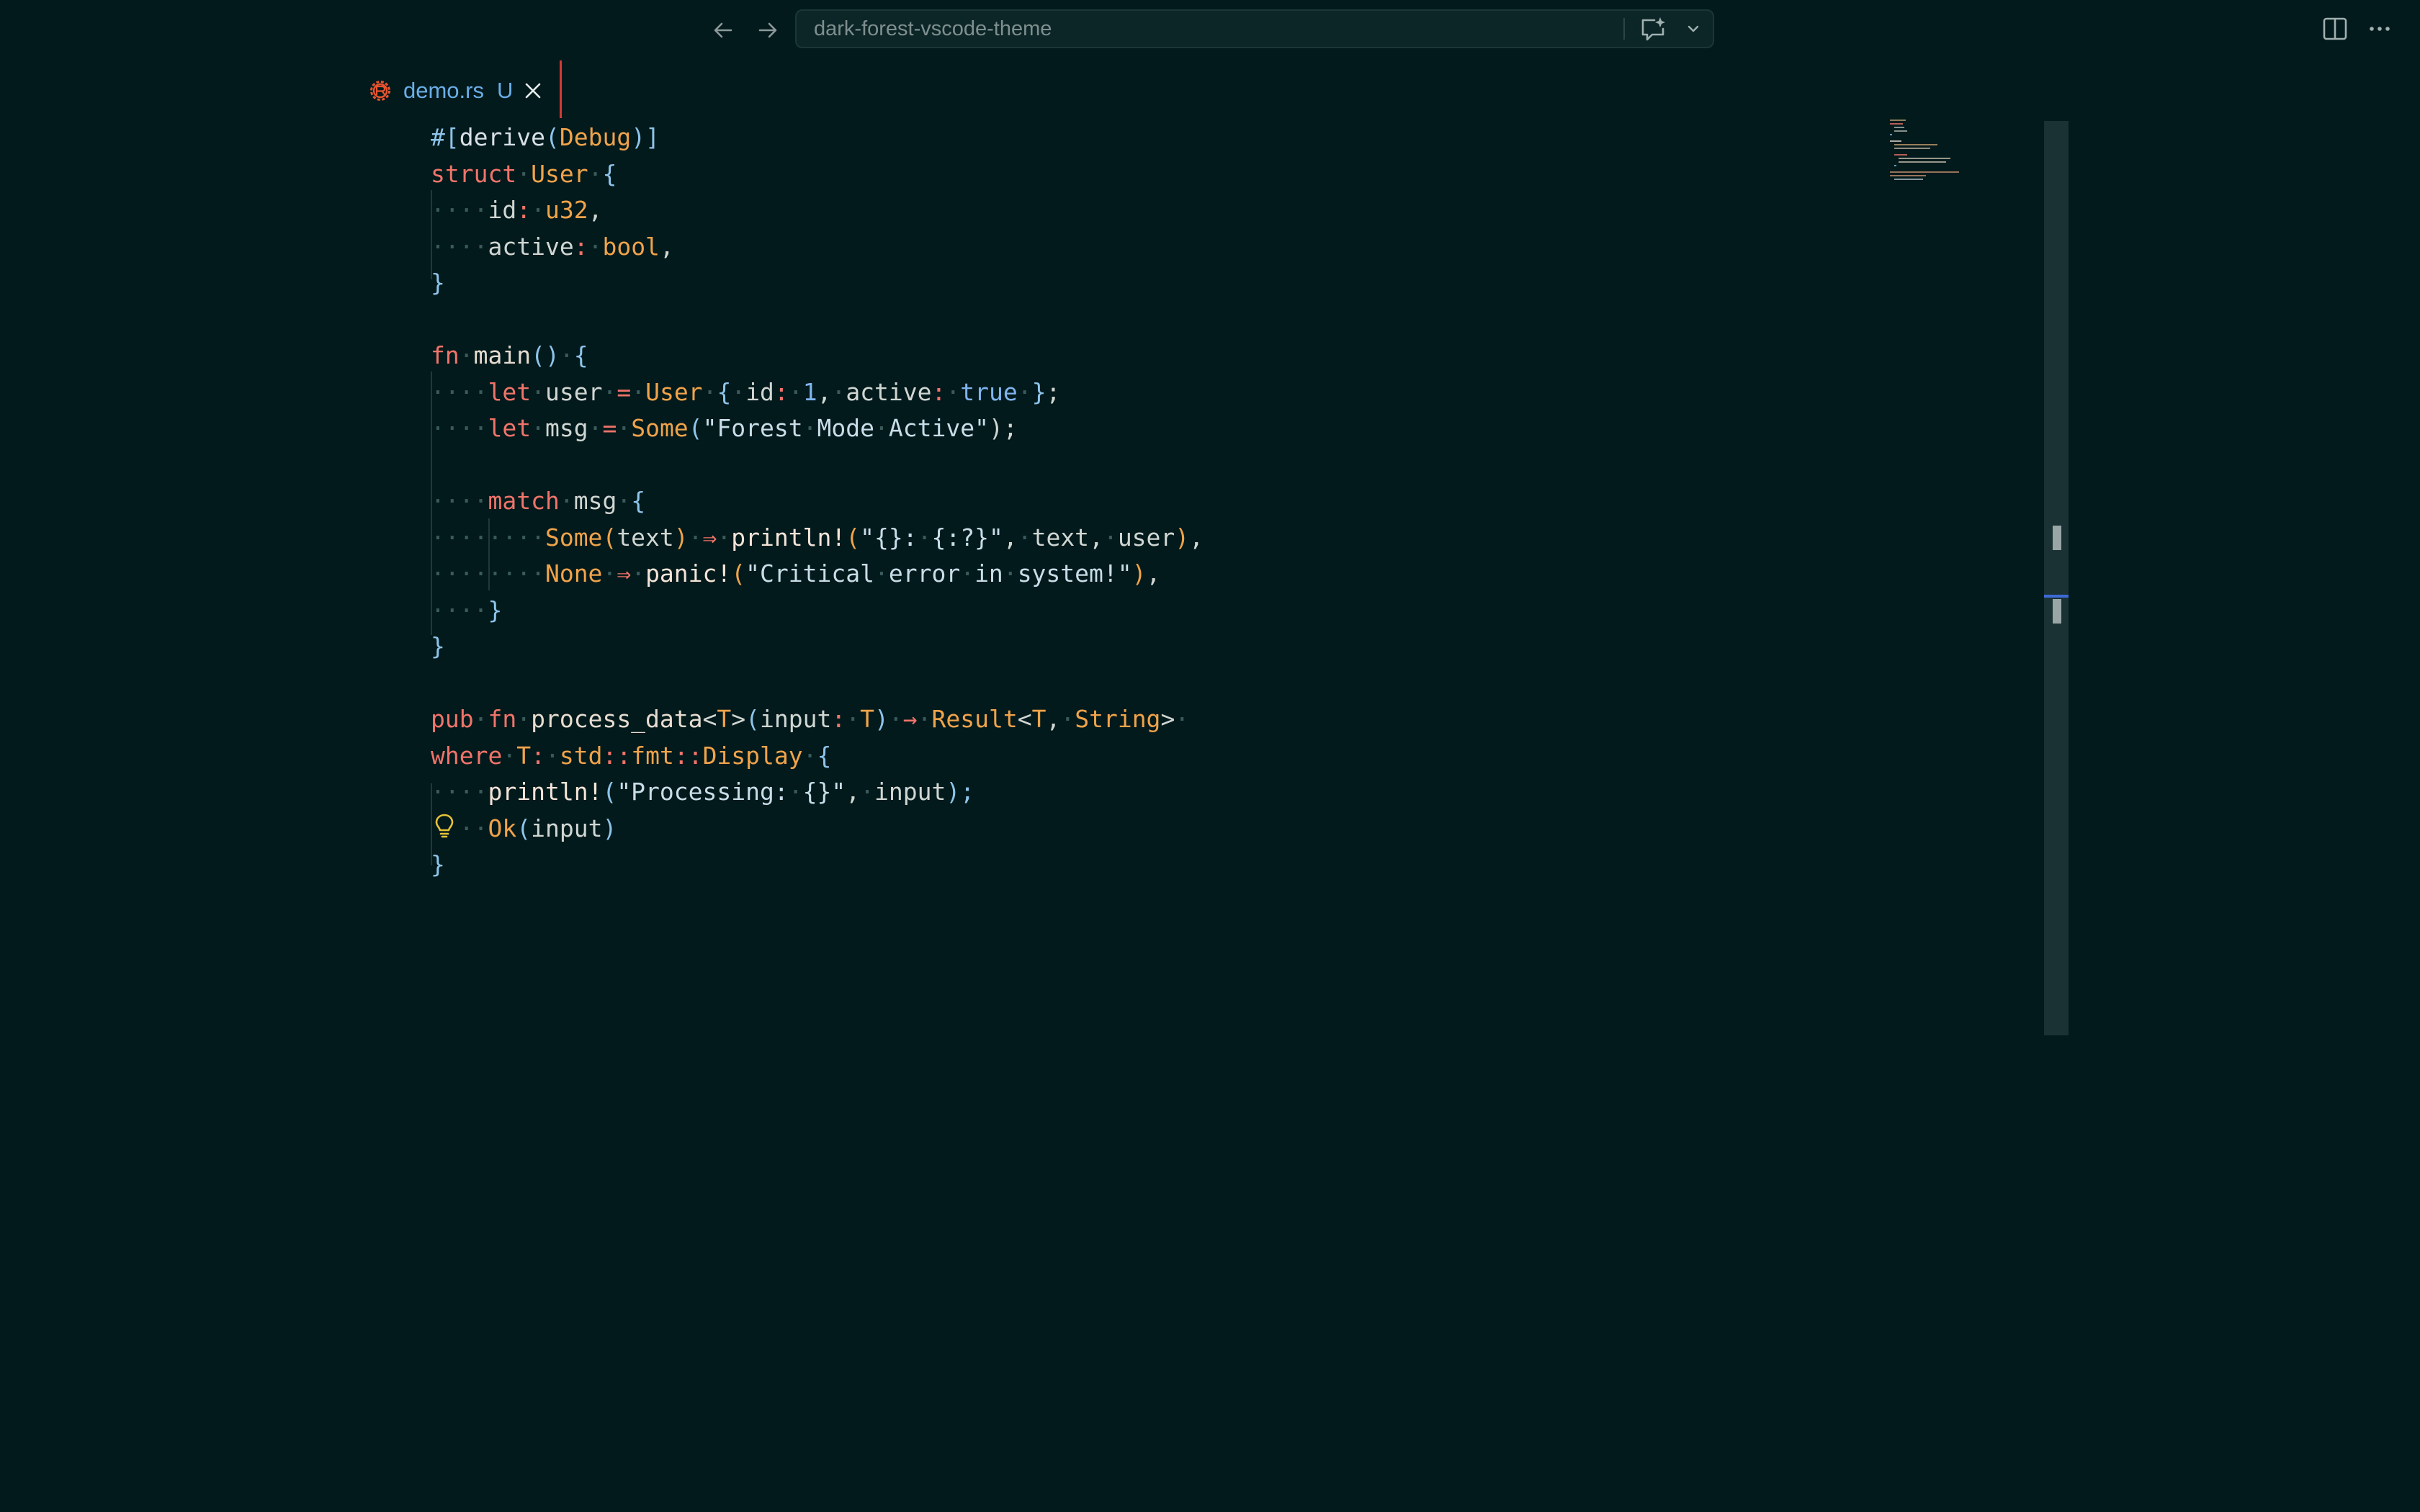 Image resolution: width=2420 pixels, height=1512 pixels. I want to click on chat-menu-dropdown, so click(1693, 28).